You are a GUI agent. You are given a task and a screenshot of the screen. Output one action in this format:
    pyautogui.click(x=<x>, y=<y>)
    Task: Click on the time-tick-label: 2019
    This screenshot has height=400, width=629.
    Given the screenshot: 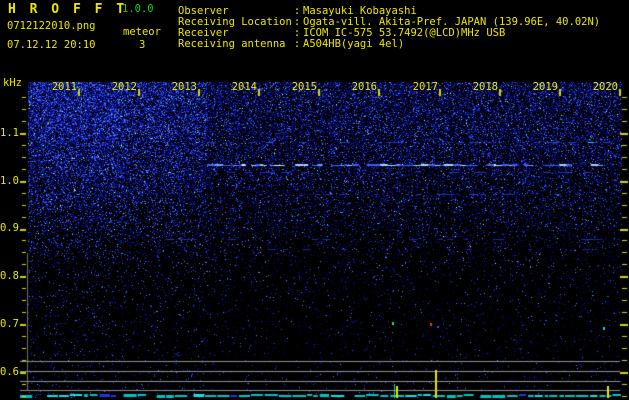 What is the action you would take?
    pyautogui.click(x=545, y=87)
    